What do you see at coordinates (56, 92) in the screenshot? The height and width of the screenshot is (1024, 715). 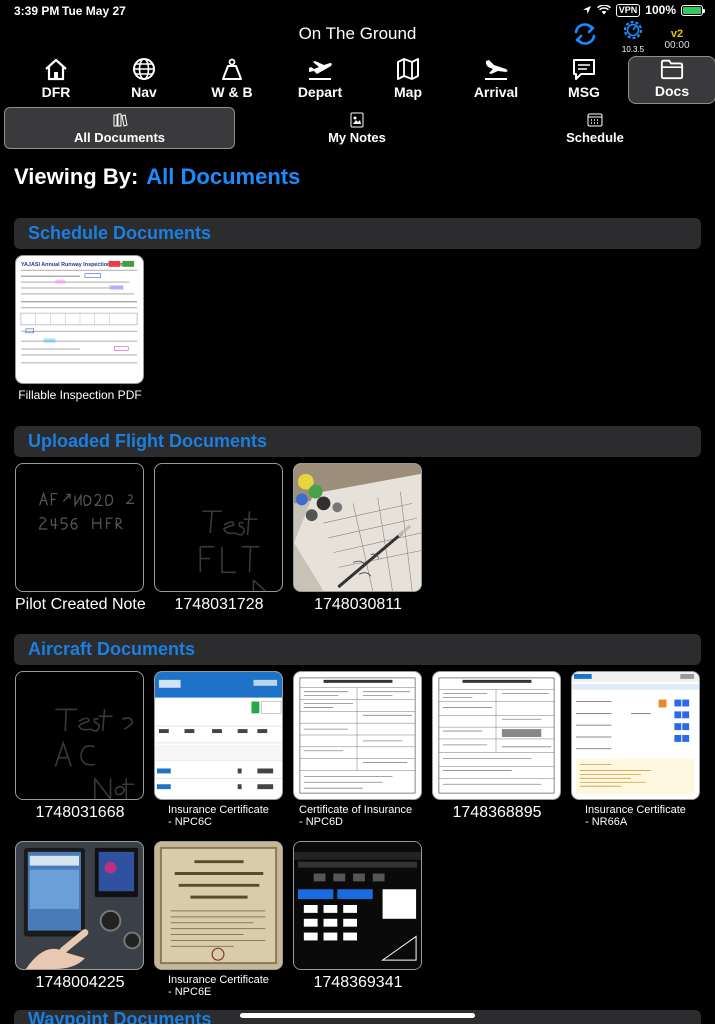 I see `nav-dfr-label: DFR` at bounding box center [56, 92].